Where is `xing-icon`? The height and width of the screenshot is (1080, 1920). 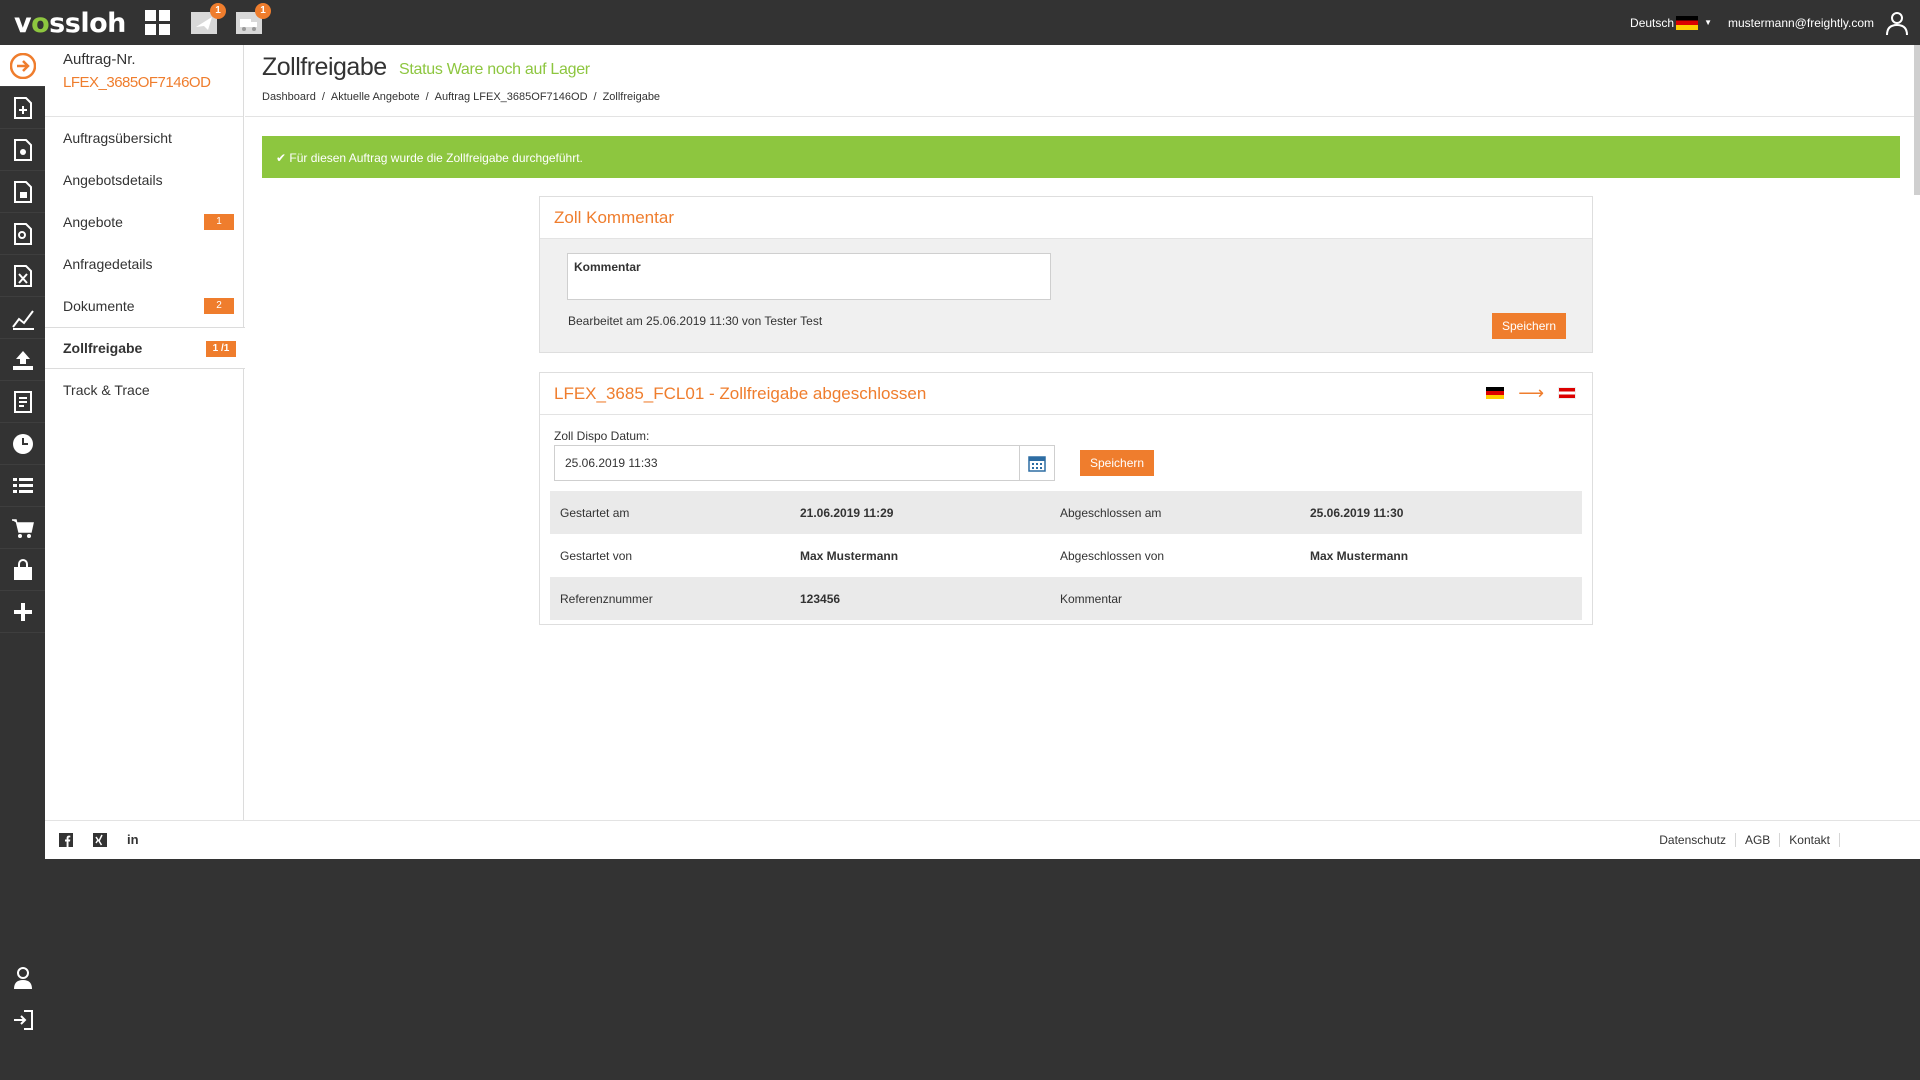 xing-icon is located at coordinates (100, 840).